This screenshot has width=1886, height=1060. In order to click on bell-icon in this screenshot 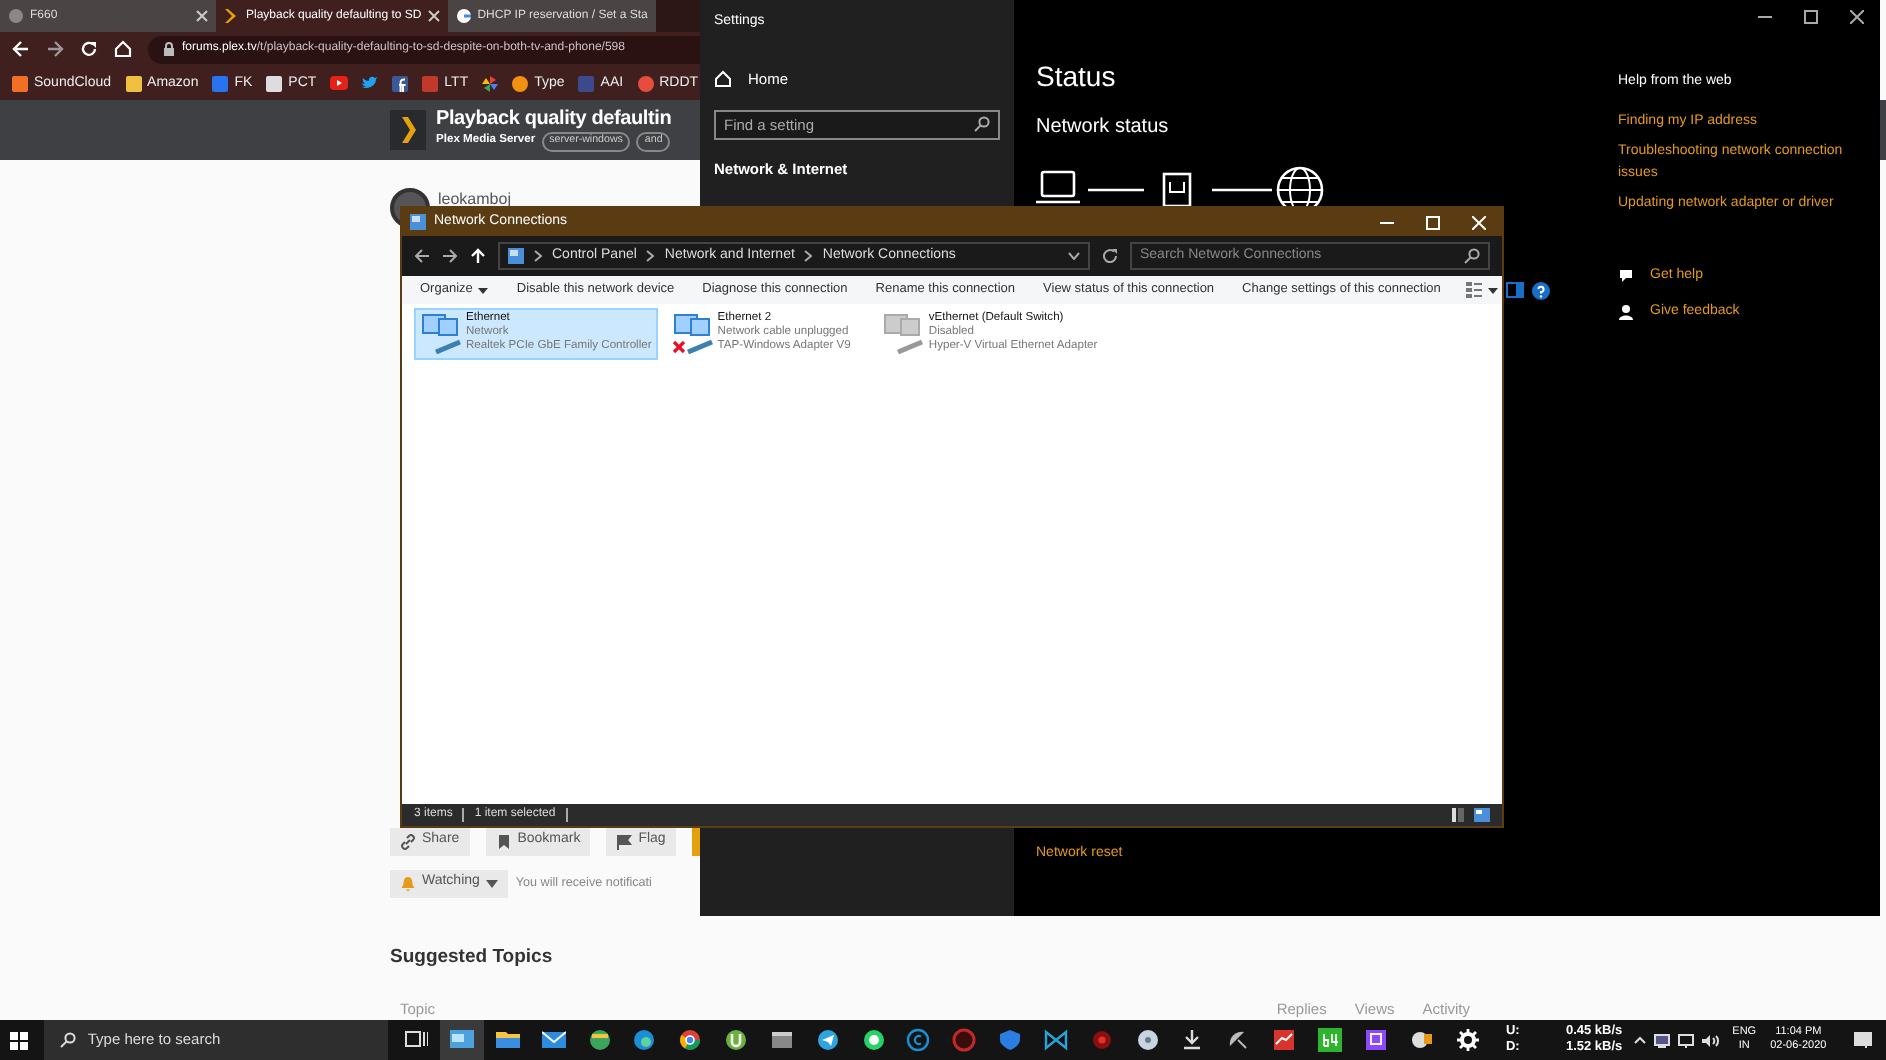, I will do `click(408, 883)`.